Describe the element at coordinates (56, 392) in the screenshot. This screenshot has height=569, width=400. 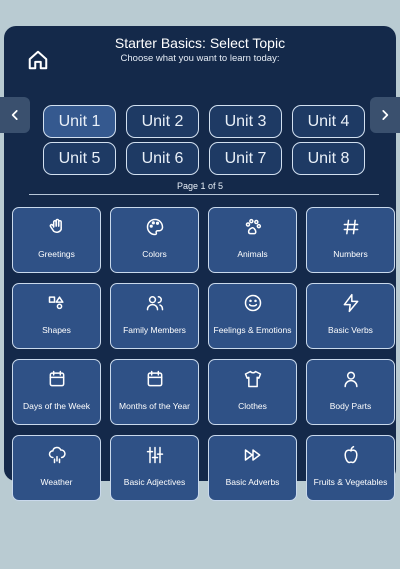
I see `topic-days-of-week: Days of the Week` at that location.